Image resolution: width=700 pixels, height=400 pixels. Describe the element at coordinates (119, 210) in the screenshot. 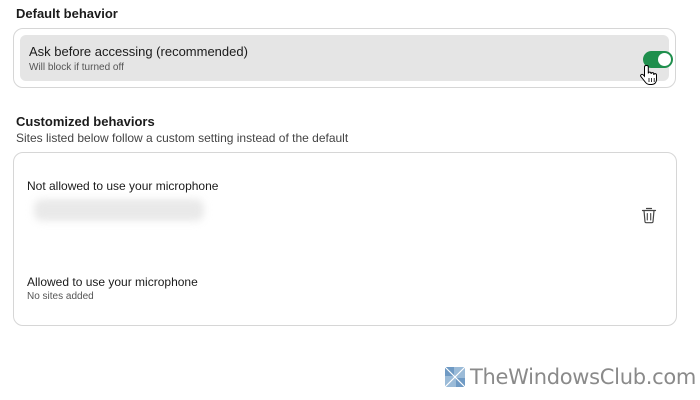

I see `blocked-site-entry` at that location.